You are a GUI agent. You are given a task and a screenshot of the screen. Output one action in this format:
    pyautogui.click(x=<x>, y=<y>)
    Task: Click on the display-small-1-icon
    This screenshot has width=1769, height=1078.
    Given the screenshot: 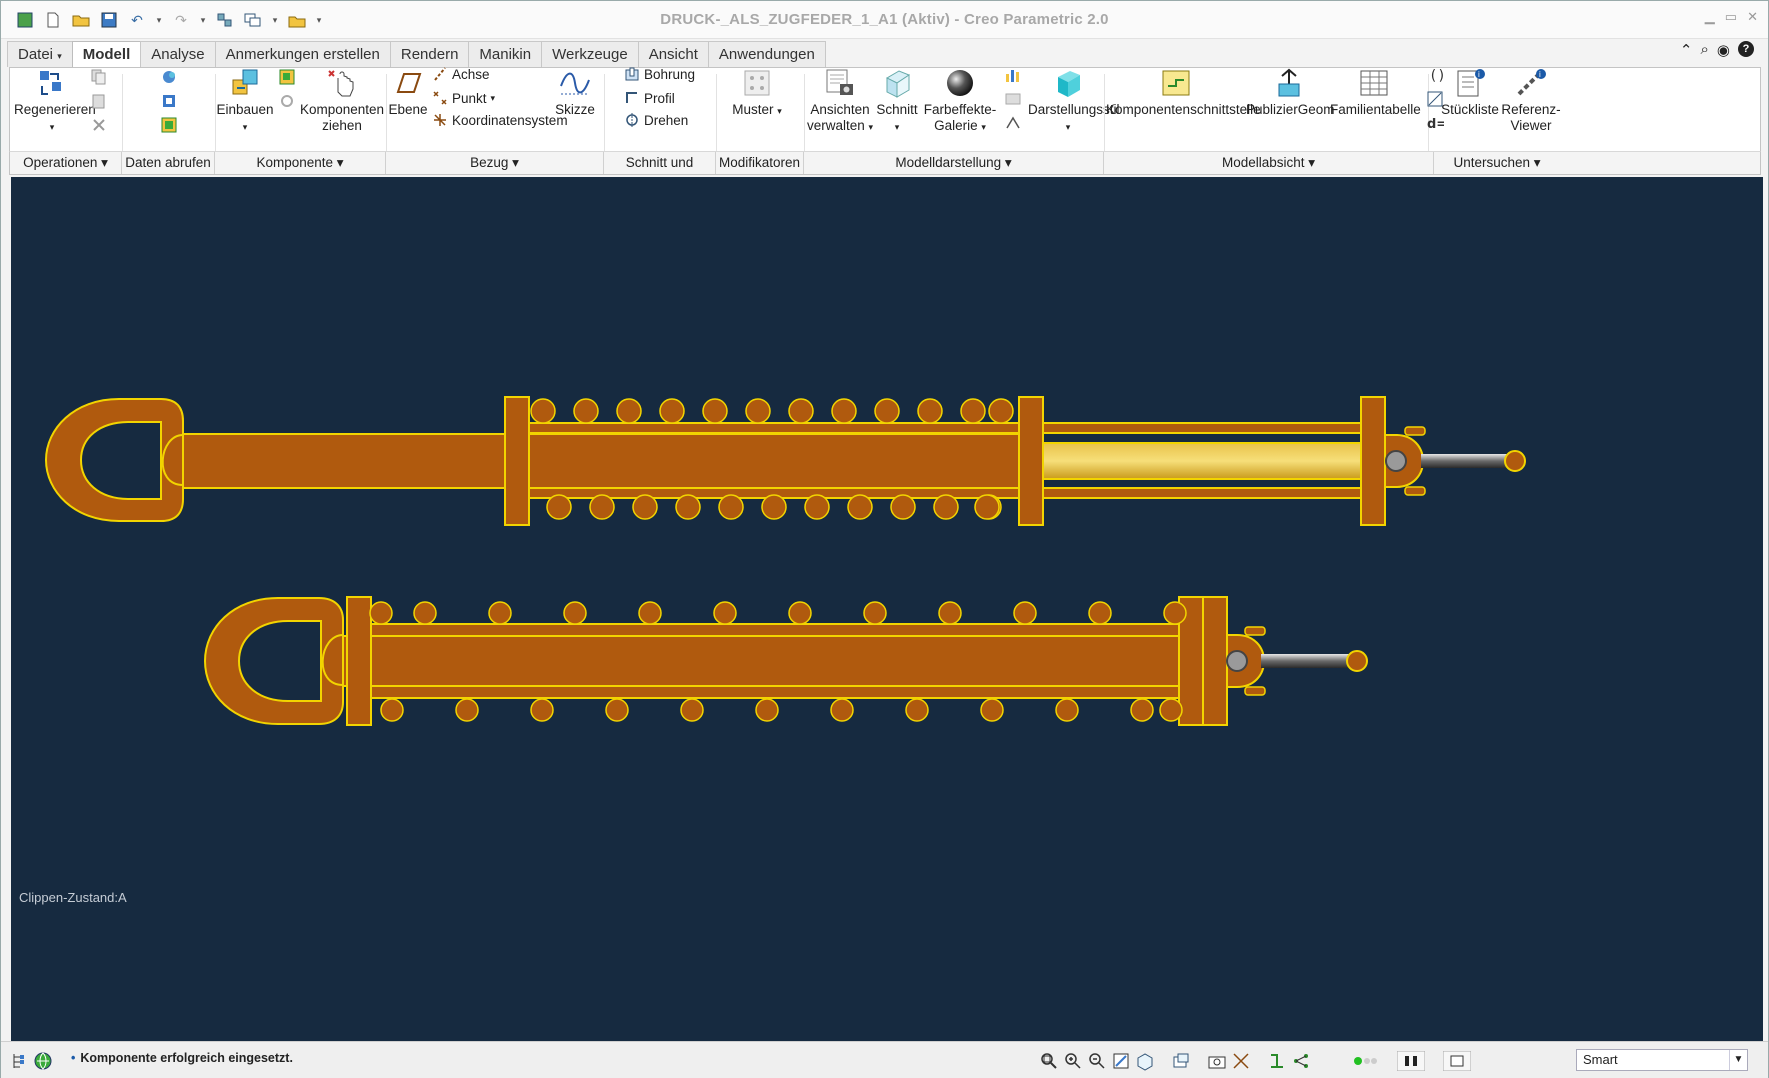 What is the action you would take?
    pyautogui.click(x=1013, y=75)
    